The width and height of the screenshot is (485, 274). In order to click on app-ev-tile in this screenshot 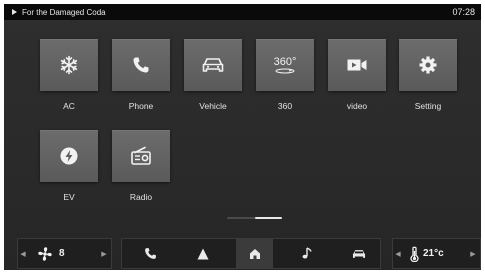, I will do `click(69, 156)`.